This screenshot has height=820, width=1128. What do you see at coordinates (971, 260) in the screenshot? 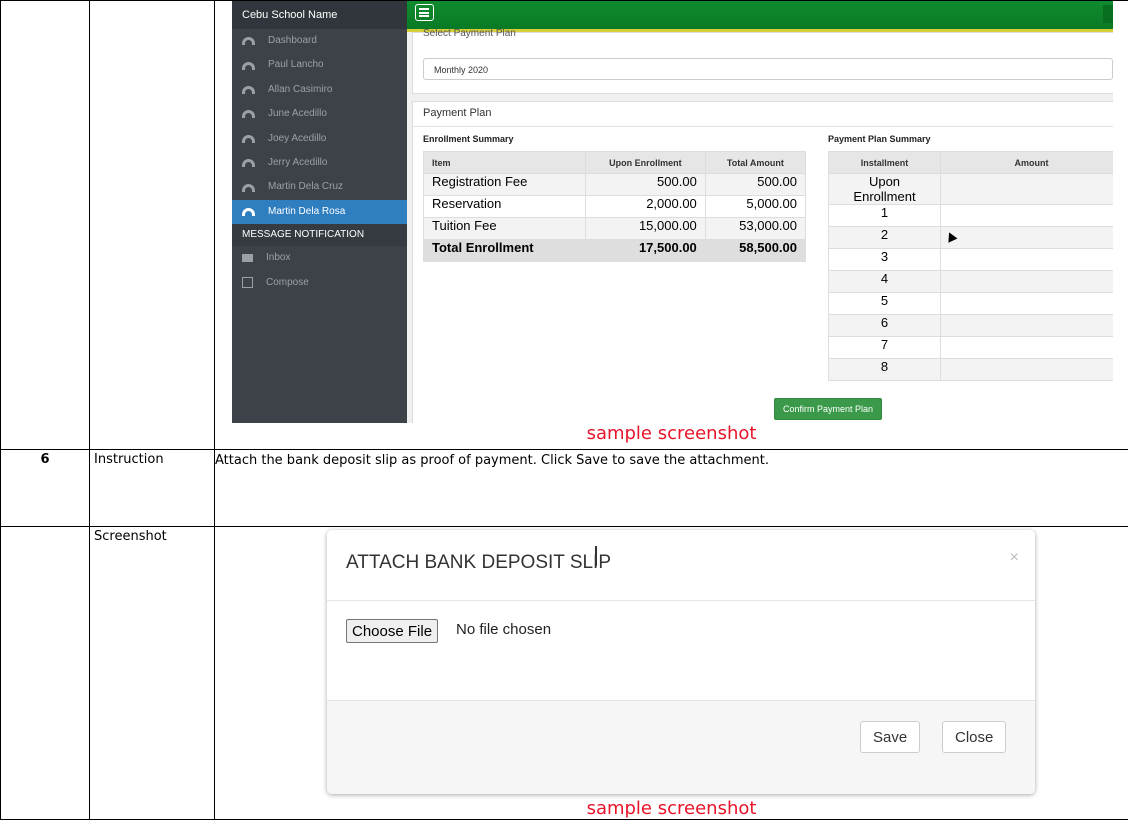
I see `table-row: 3` at bounding box center [971, 260].